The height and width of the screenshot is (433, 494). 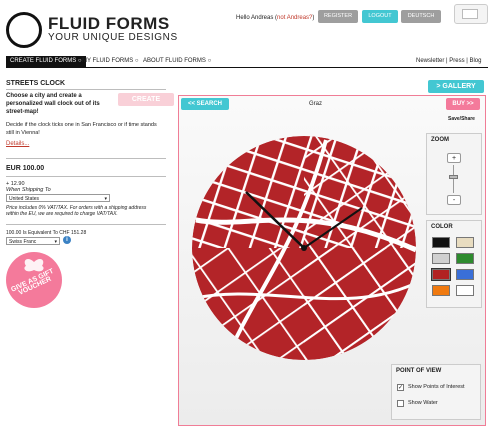 I want to click on show-water-label: Show Water, so click(x=423, y=403).